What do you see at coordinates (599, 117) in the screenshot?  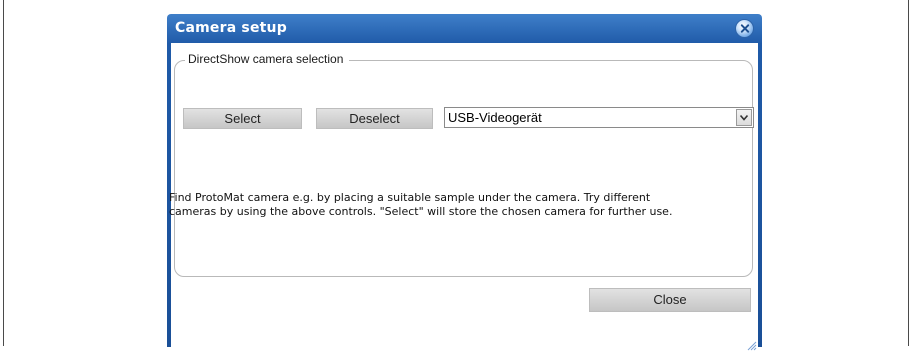 I see `camera-dropdown: USB-Videogerät` at bounding box center [599, 117].